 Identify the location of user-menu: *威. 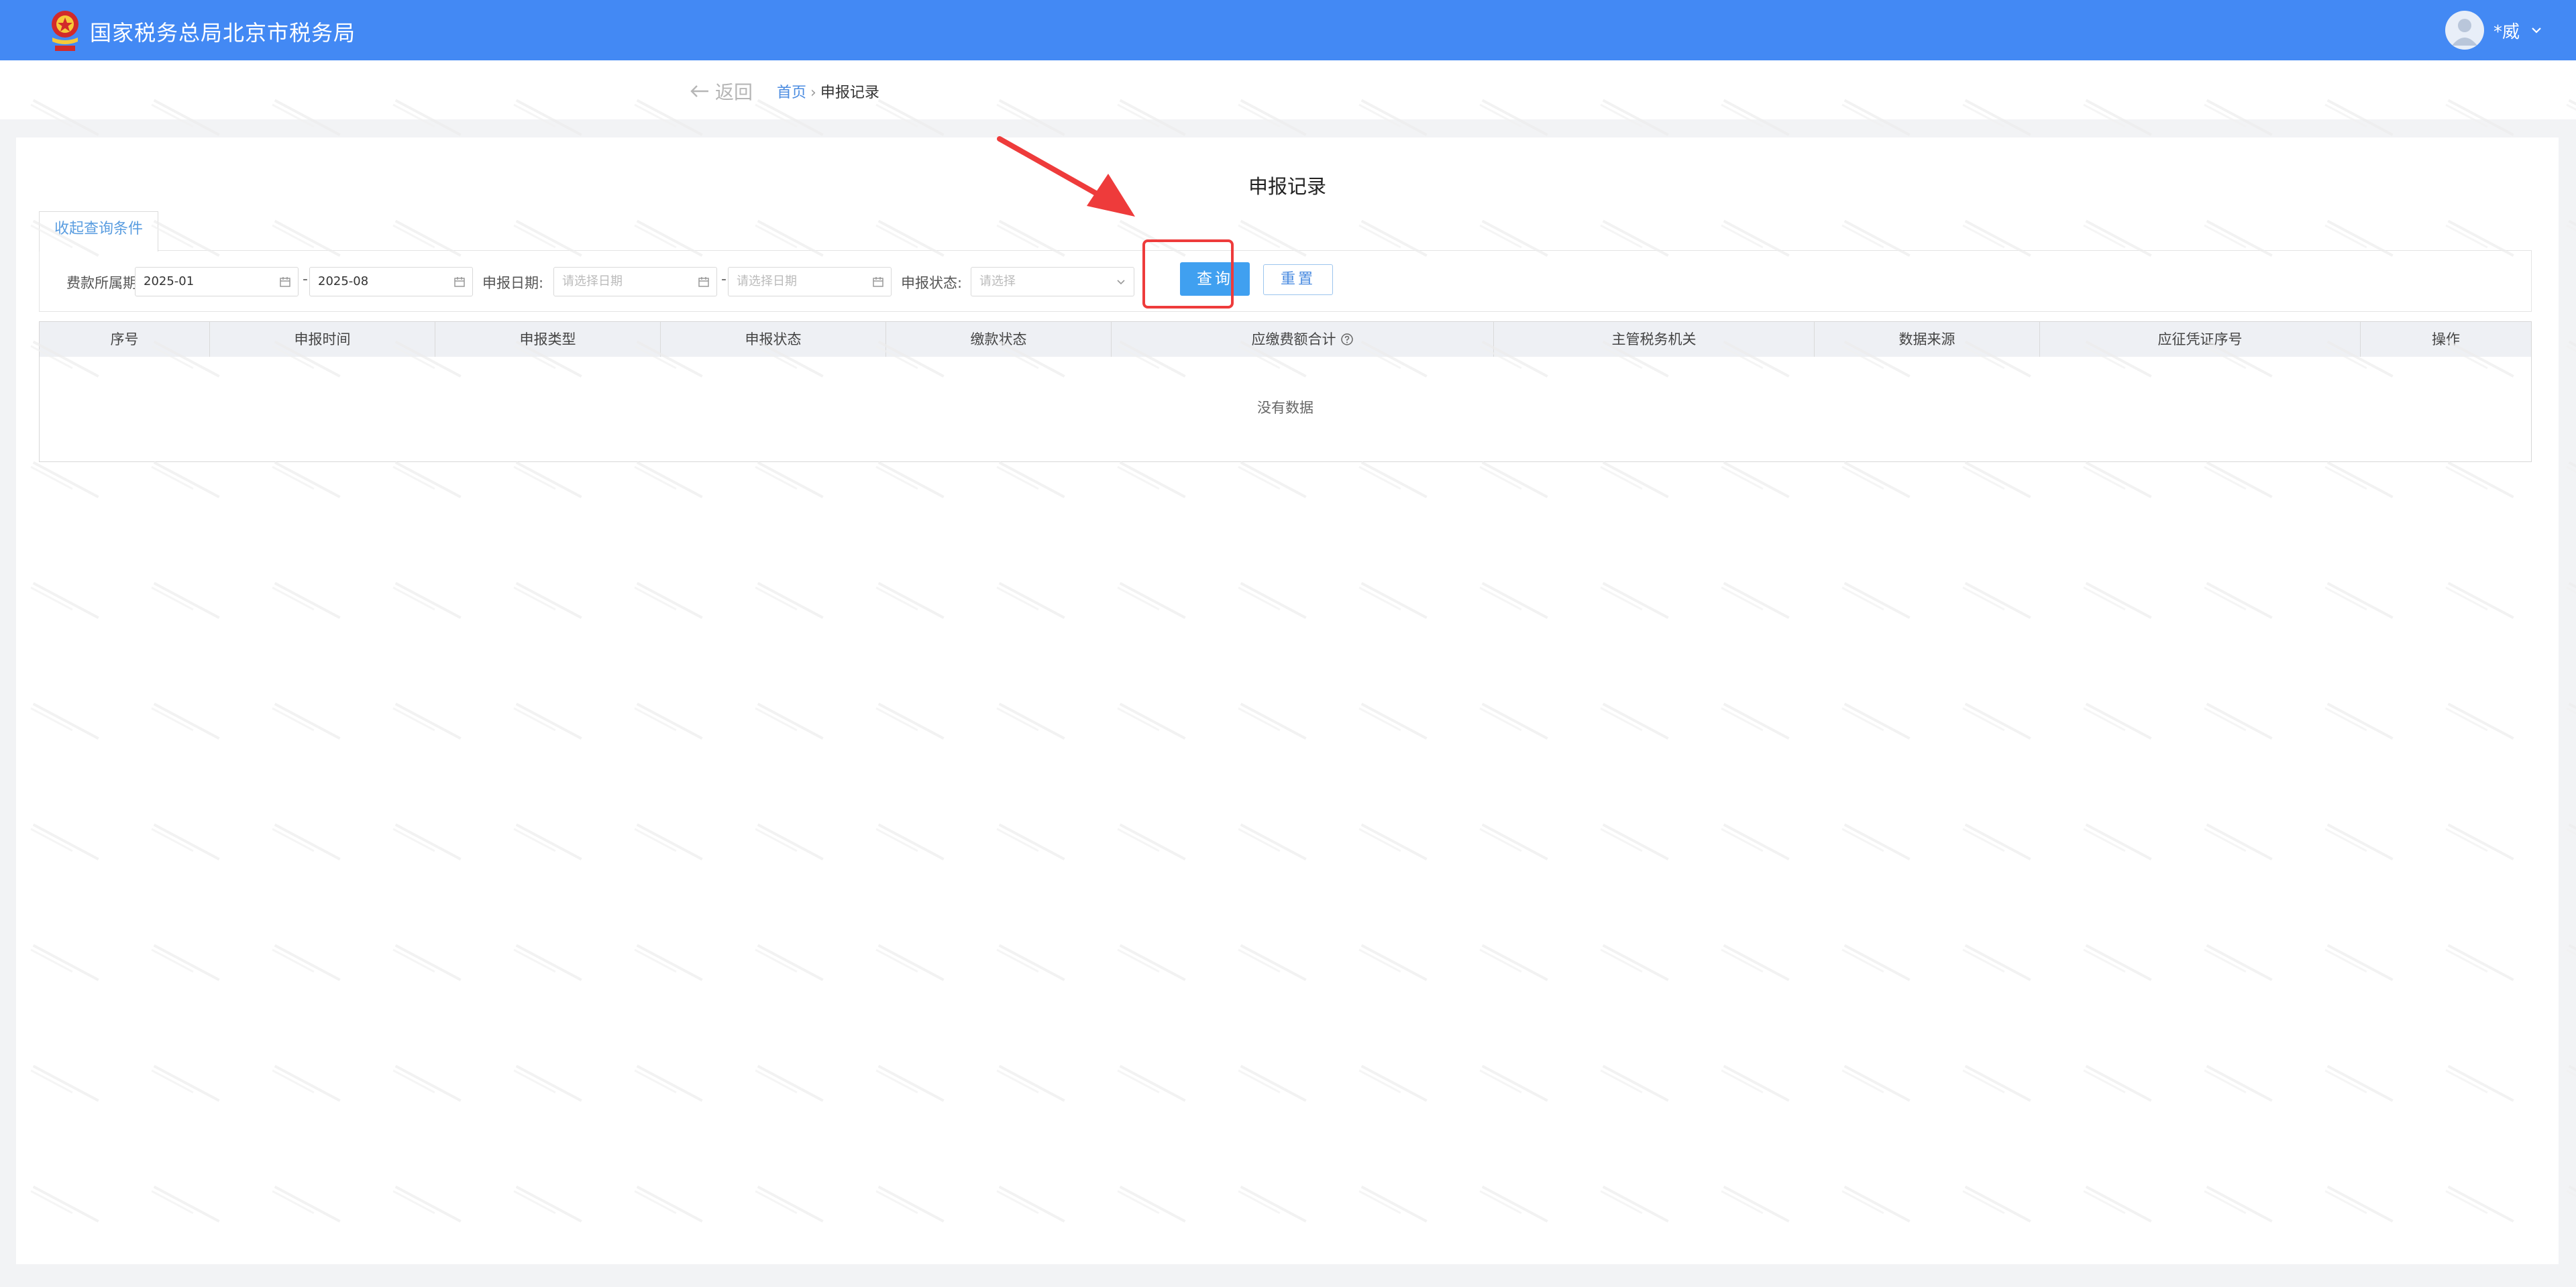
(2494, 30).